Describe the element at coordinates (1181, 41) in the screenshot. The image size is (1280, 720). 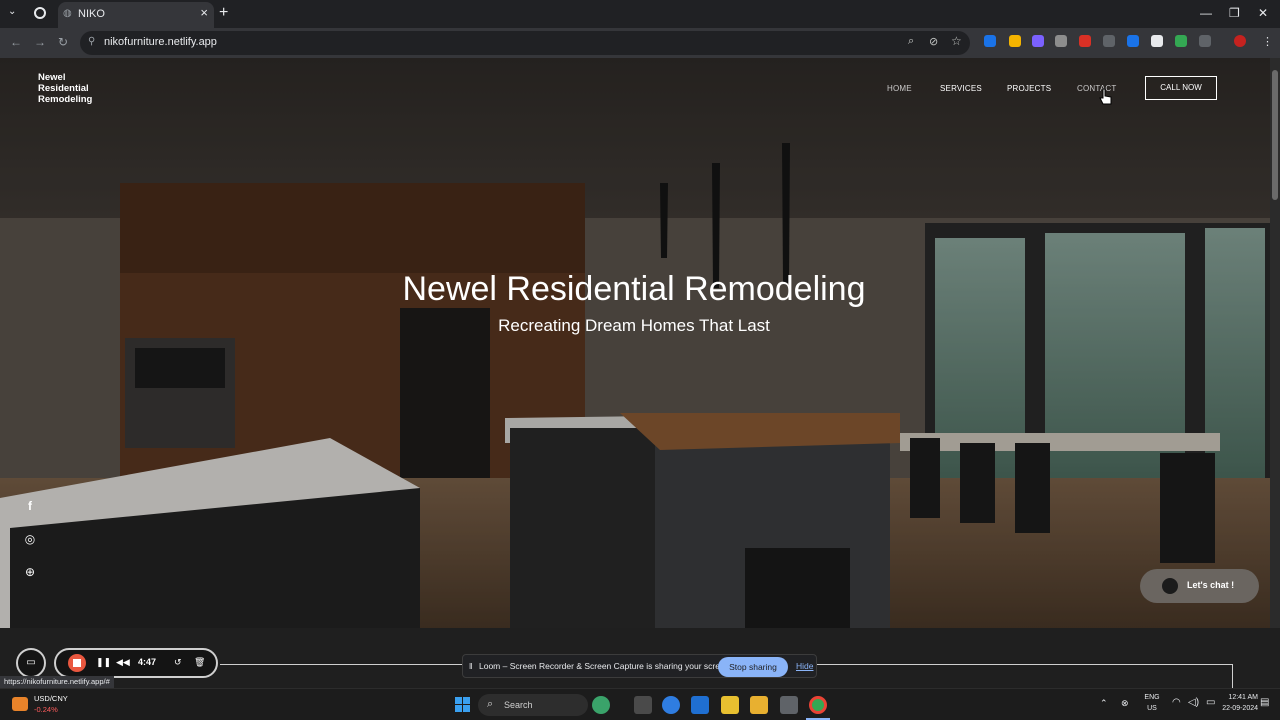
I see `extension-color-icon` at that location.